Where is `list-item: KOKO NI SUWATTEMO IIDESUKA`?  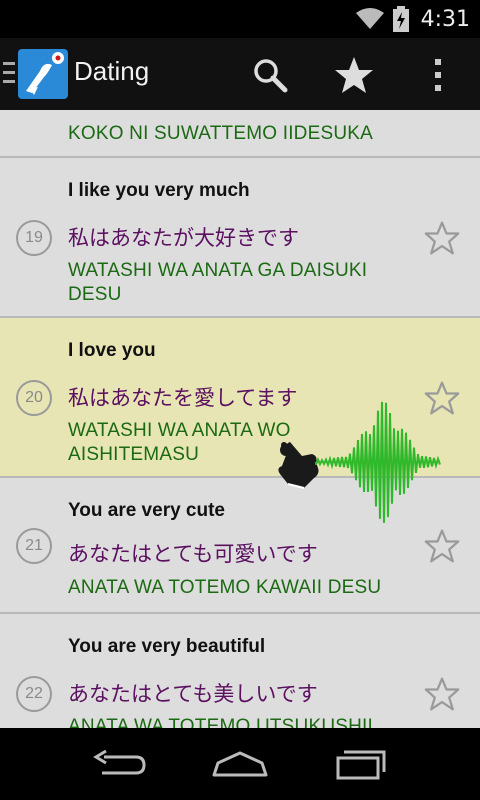
list-item: KOKO NI SUWATTEMO IIDESUKA is located at coordinates (240, 134).